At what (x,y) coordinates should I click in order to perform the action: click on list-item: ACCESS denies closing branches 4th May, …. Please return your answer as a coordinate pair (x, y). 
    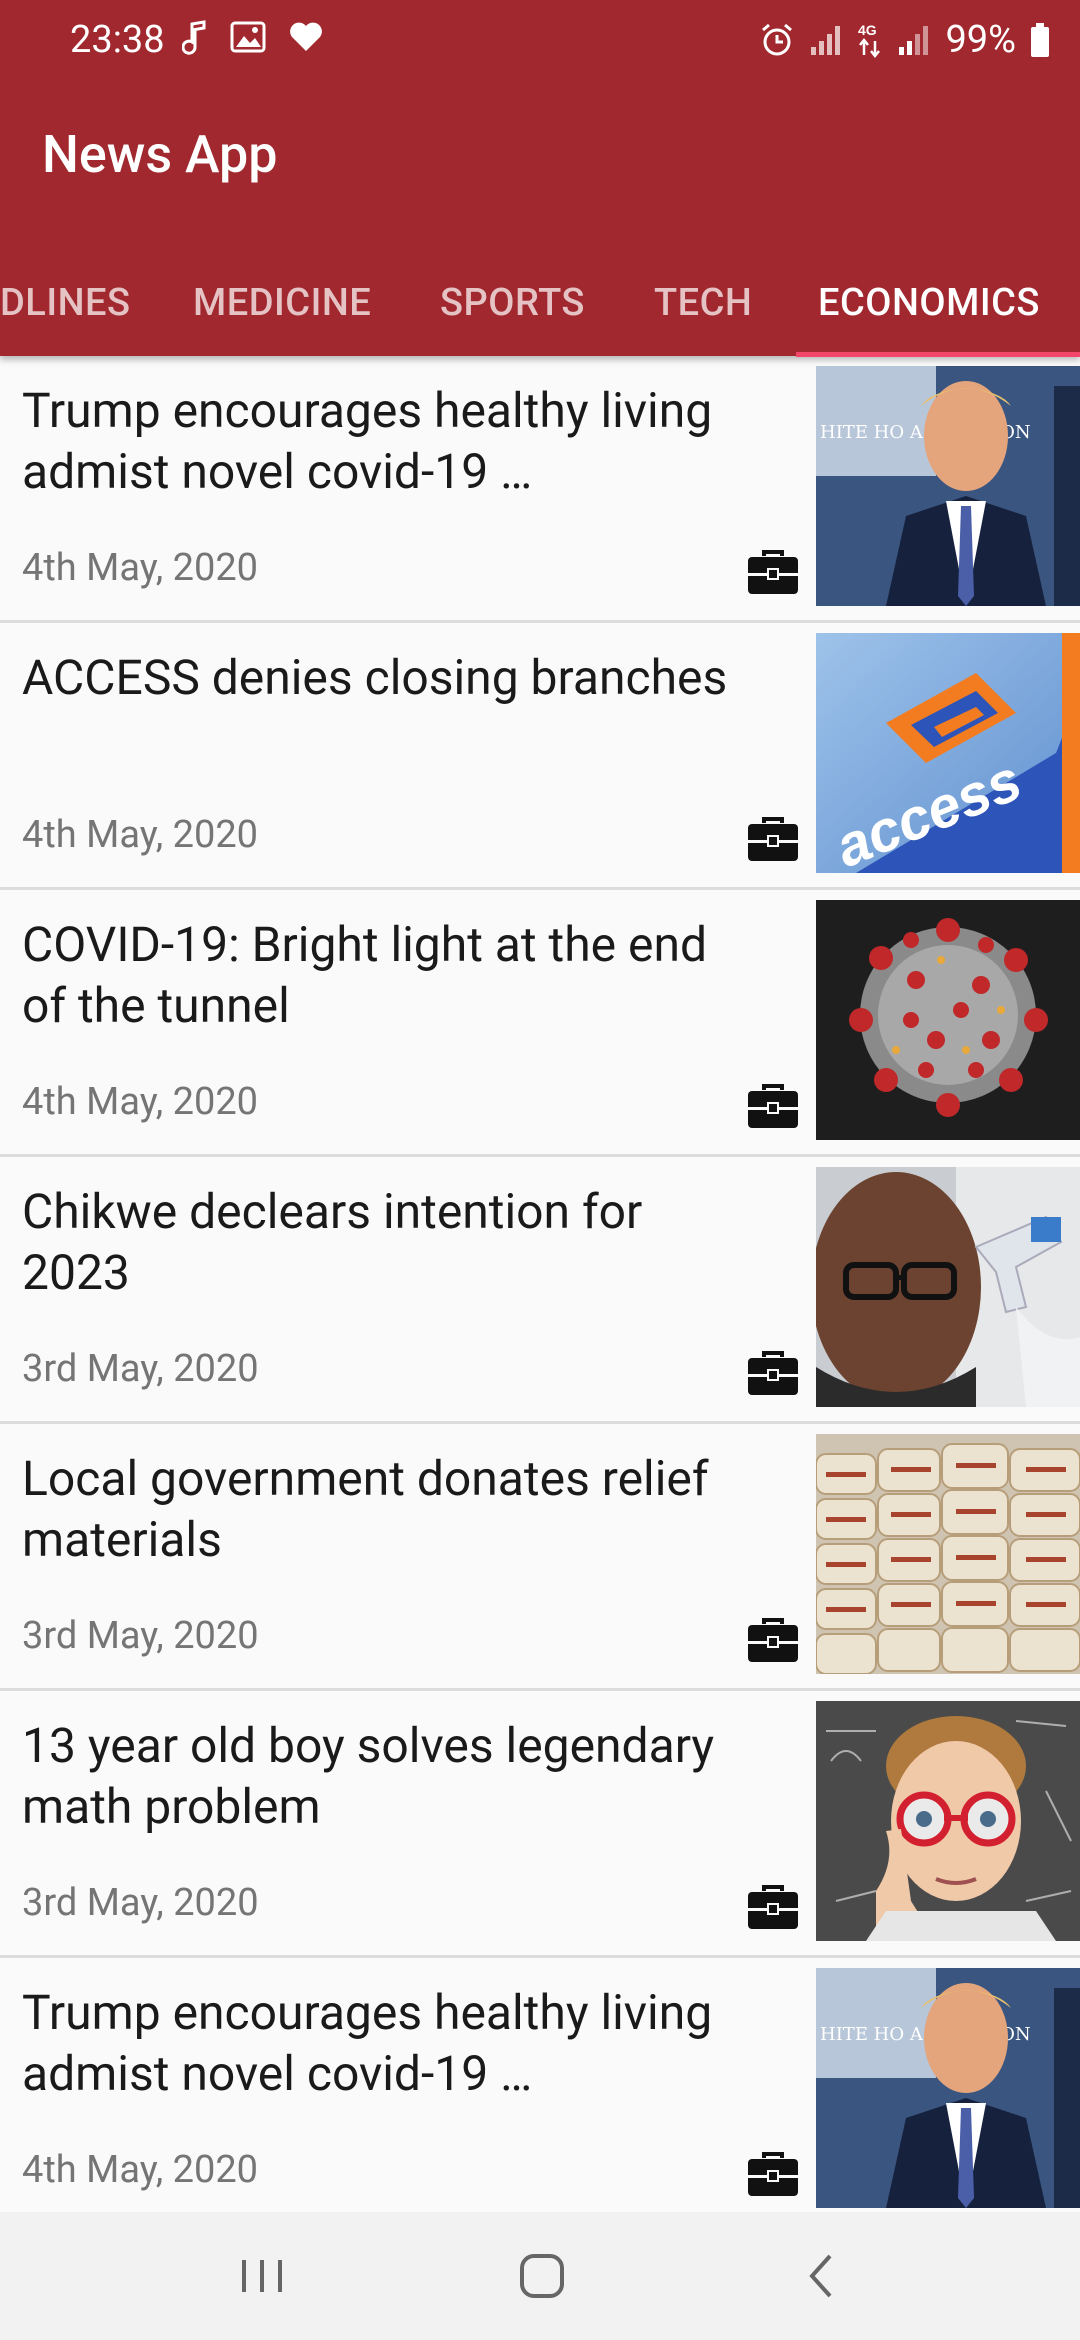
    Looking at the image, I should click on (540, 756).